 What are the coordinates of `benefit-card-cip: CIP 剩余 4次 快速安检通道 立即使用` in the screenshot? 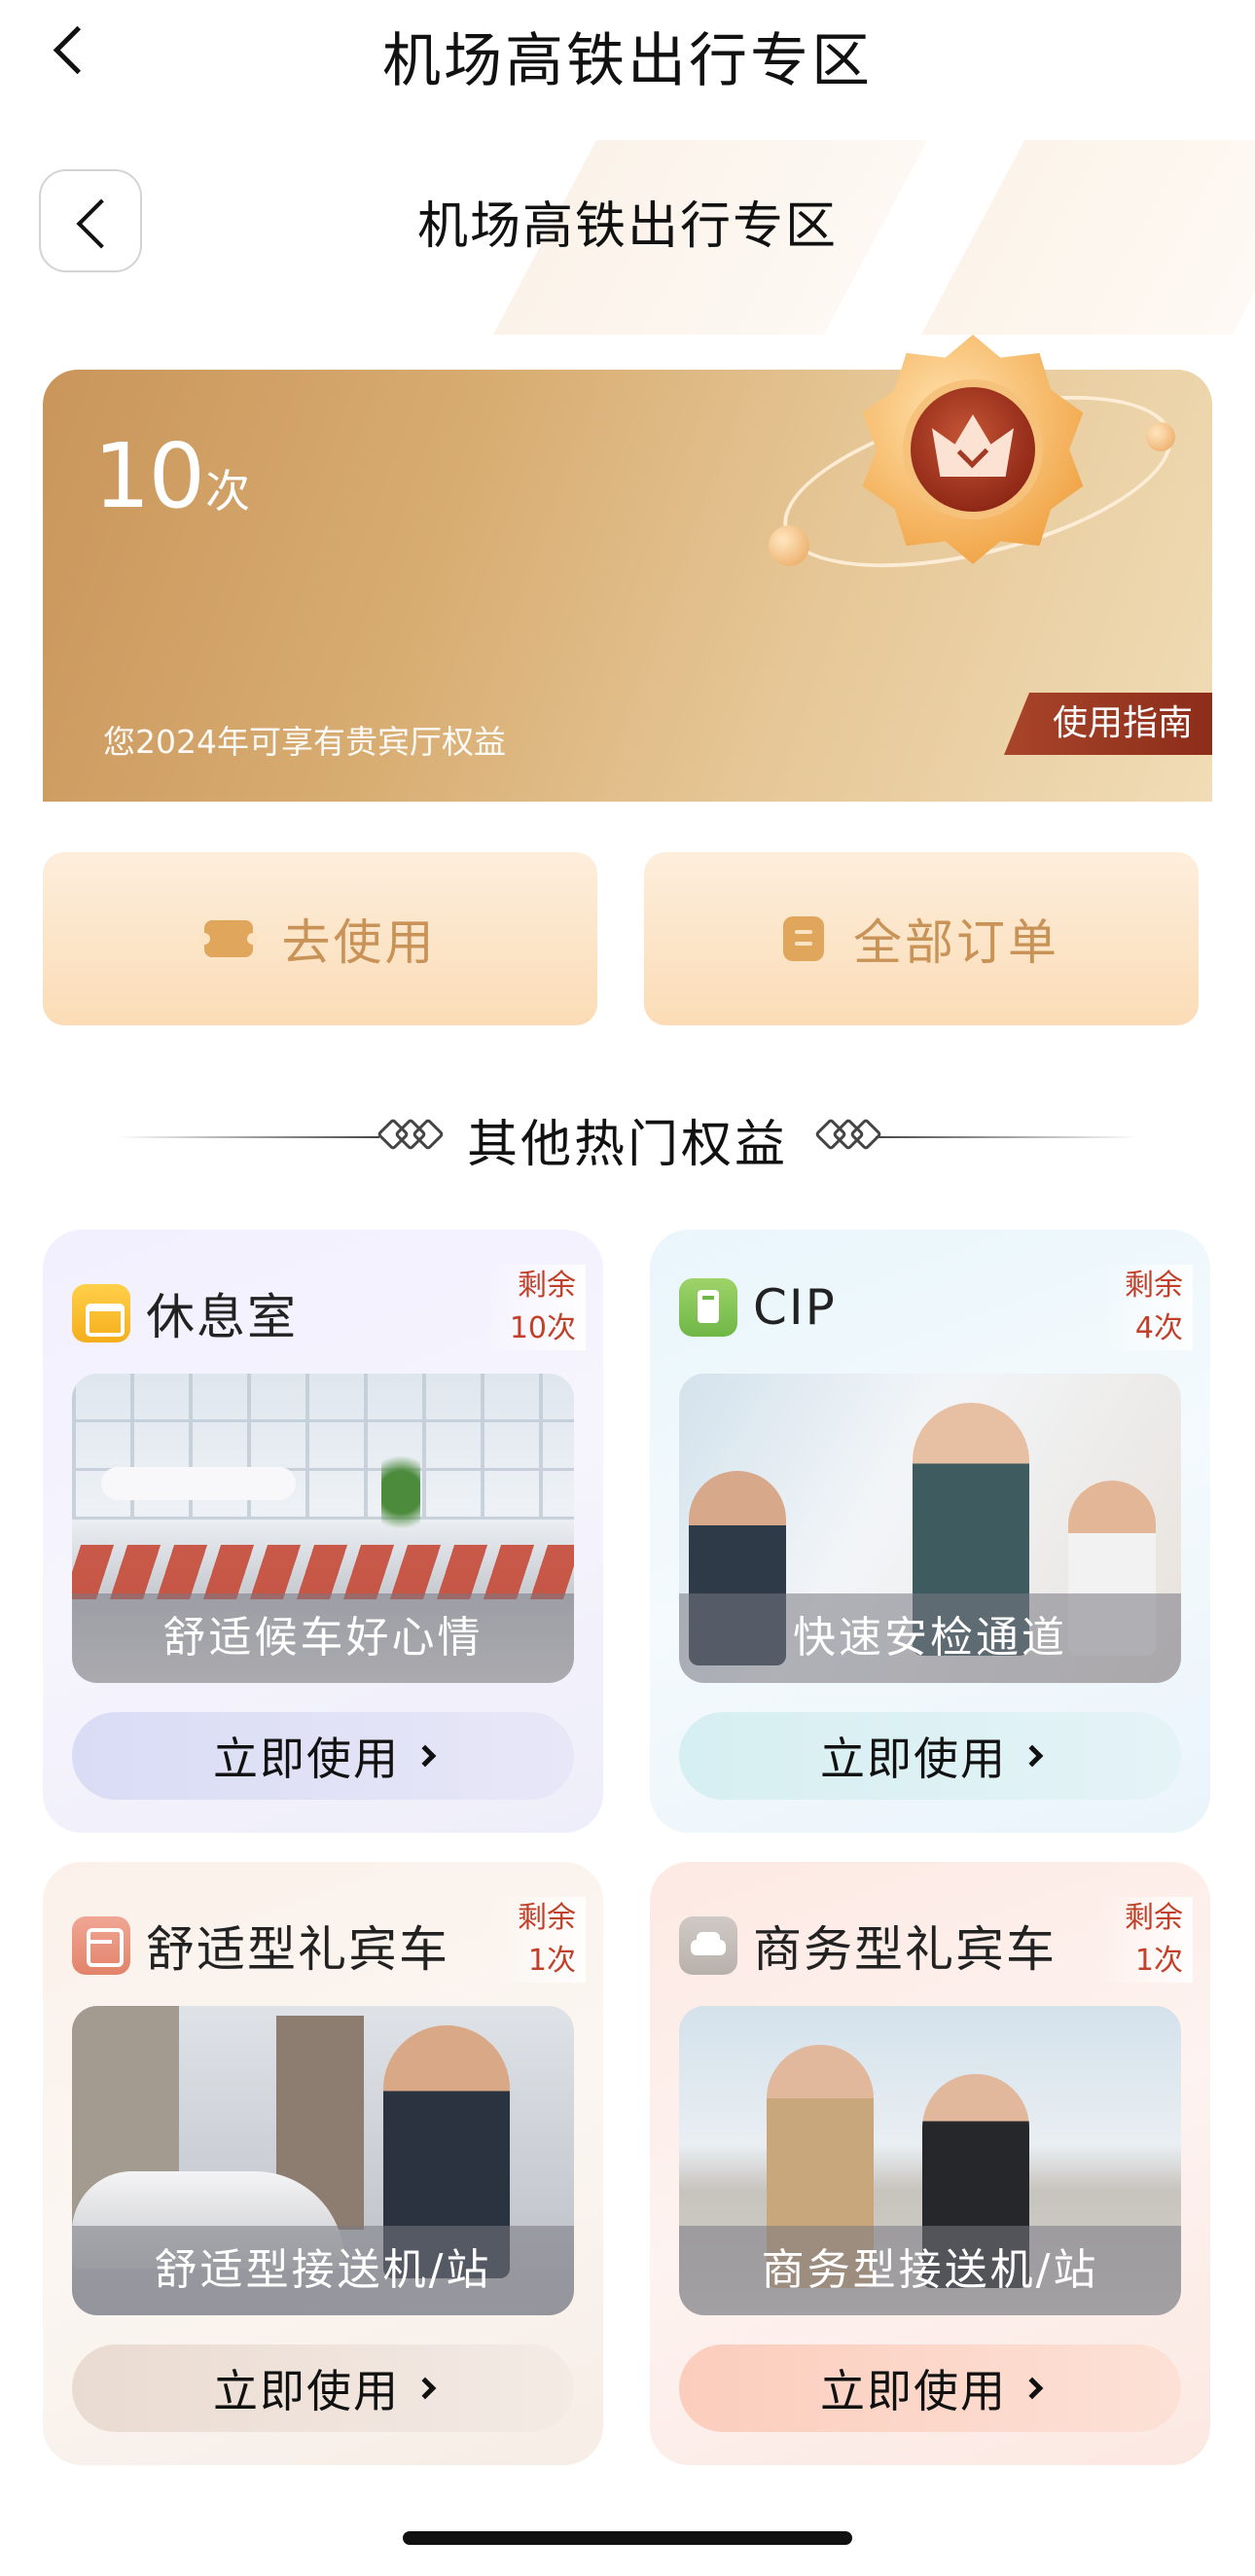 It's located at (930, 1531).